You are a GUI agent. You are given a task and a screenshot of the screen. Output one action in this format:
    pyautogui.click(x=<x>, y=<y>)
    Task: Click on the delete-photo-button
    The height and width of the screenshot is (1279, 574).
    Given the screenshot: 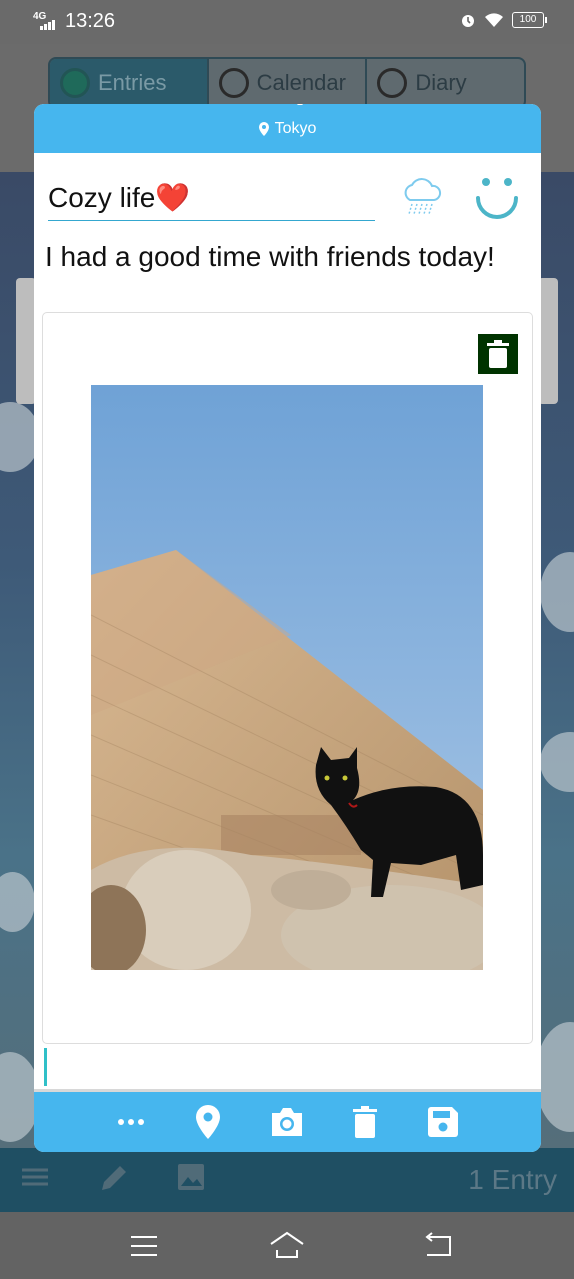 What is the action you would take?
    pyautogui.click(x=498, y=354)
    